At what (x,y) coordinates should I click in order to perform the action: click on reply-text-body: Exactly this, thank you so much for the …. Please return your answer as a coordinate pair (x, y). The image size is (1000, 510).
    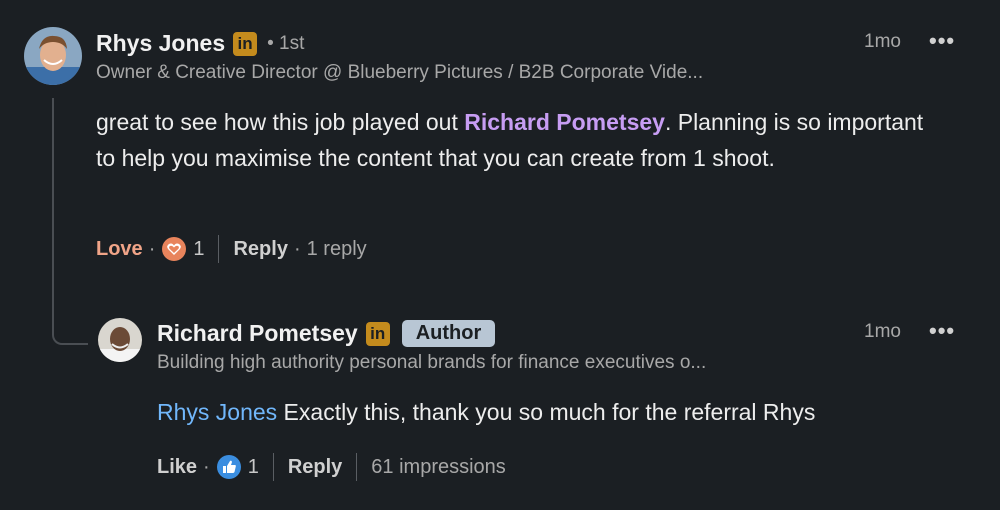
    Looking at the image, I should click on (546, 412).